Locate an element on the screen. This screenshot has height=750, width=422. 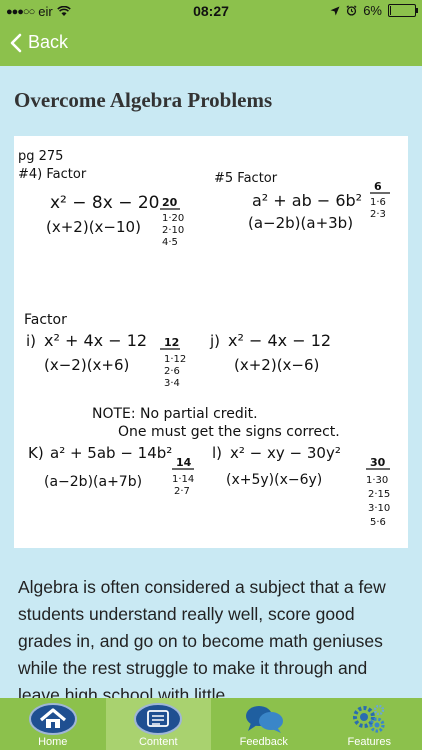
tab-content-label: Content is located at coordinates (158, 742).